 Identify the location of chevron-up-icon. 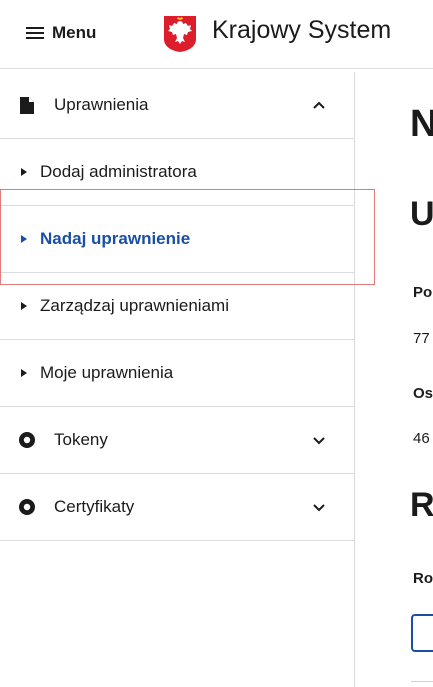
(319, 105).